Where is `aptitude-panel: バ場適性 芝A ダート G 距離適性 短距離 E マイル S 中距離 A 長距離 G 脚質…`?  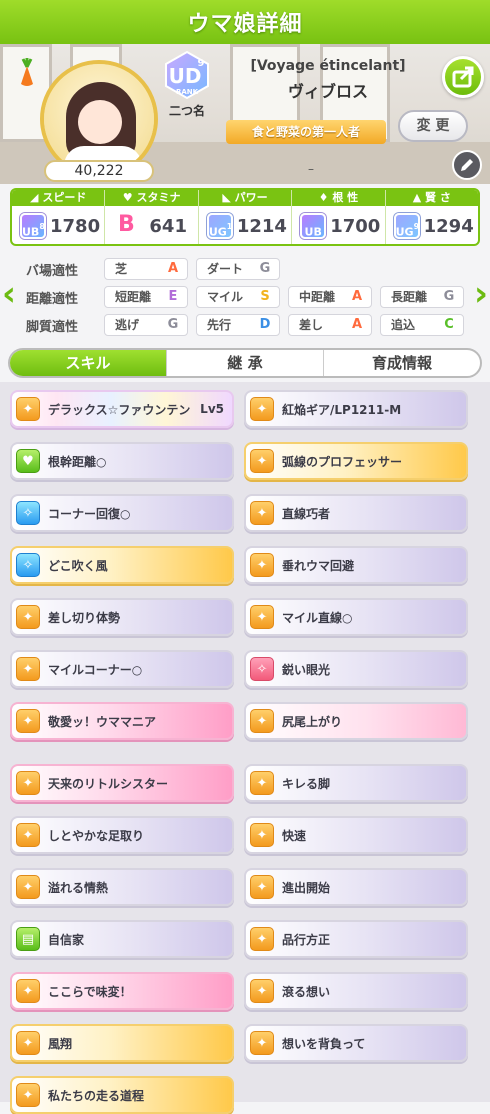 aptitude-panel: バ場適性 芝A ダート G 距離適性 短距離 E マイル S 中距離 A 長距離 G 脚質… is located at coordinates (245, 298).